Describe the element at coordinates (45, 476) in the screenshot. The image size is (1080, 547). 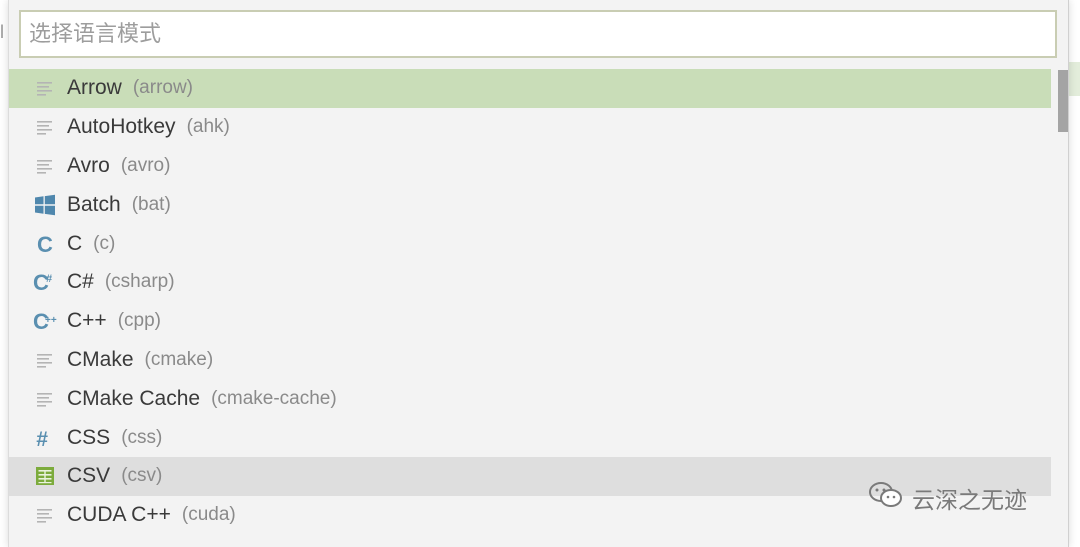
I see `table-icon` at that location.